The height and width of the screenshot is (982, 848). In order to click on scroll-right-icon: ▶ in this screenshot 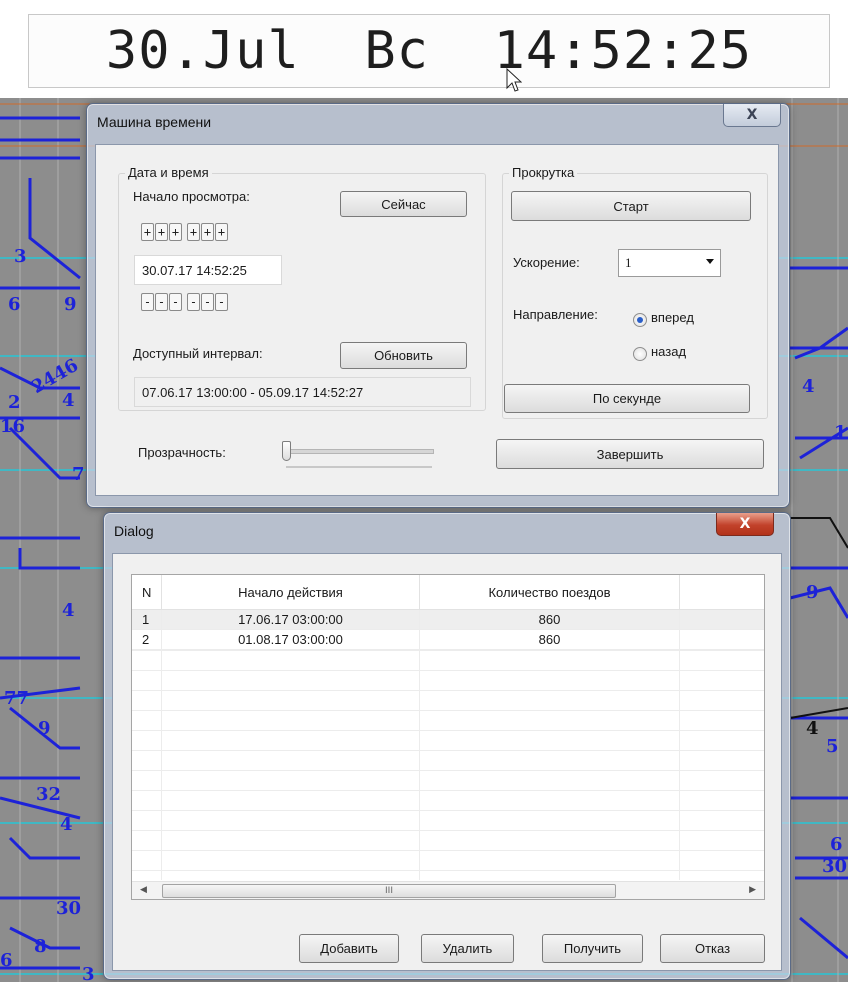, I will do `click(752, 890)`.